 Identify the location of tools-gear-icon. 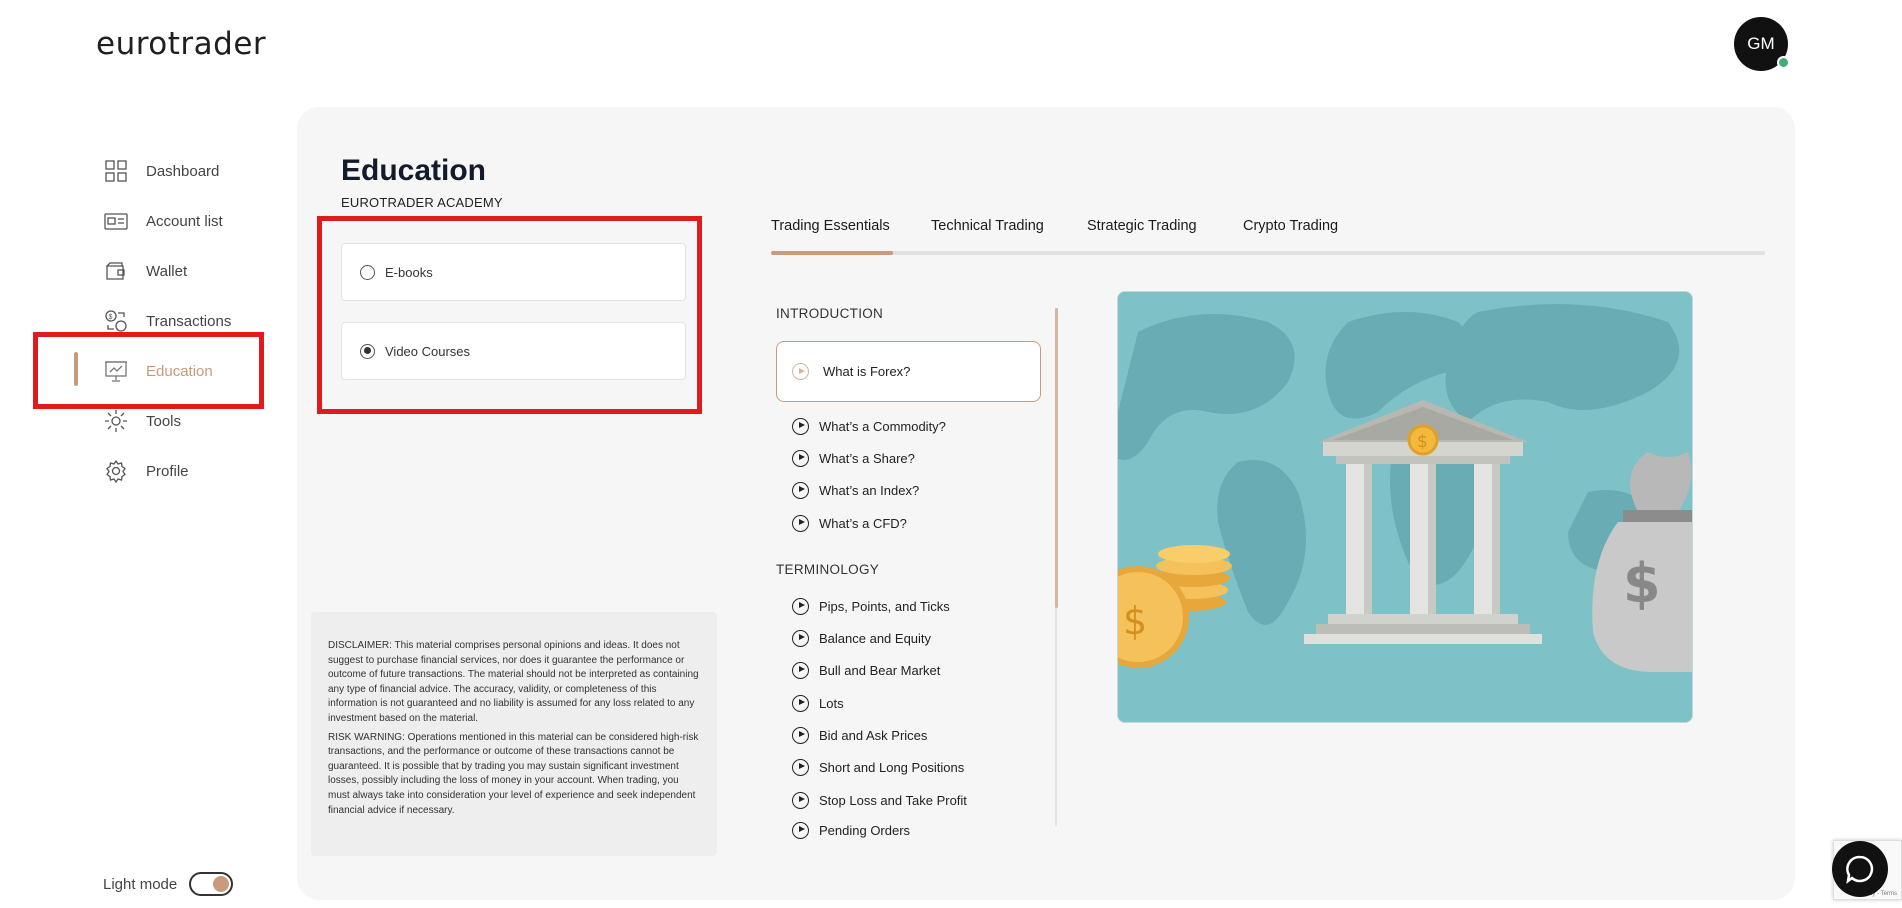
(116, 421).